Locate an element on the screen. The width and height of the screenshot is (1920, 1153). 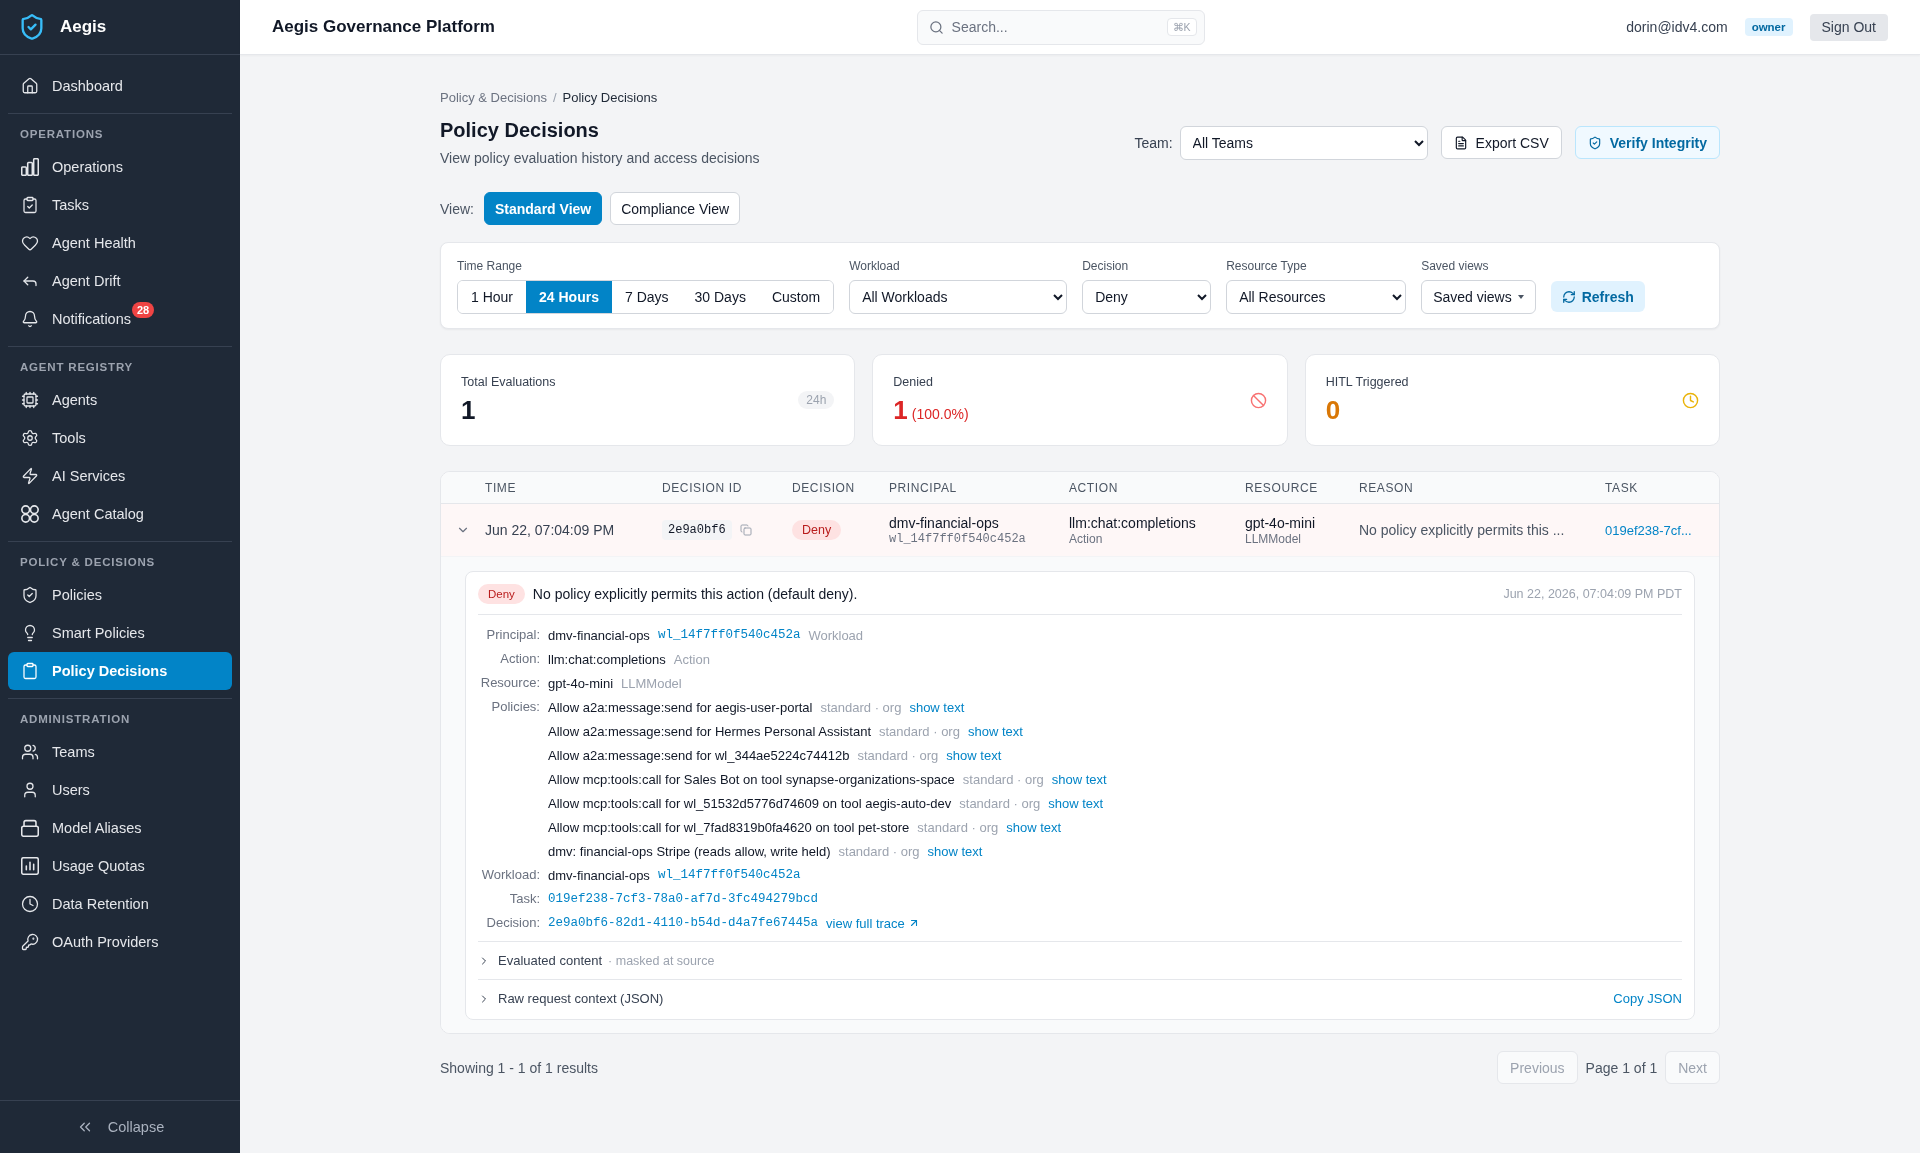
nav-item: Agent Catalog is located at coordinates (120, 514).